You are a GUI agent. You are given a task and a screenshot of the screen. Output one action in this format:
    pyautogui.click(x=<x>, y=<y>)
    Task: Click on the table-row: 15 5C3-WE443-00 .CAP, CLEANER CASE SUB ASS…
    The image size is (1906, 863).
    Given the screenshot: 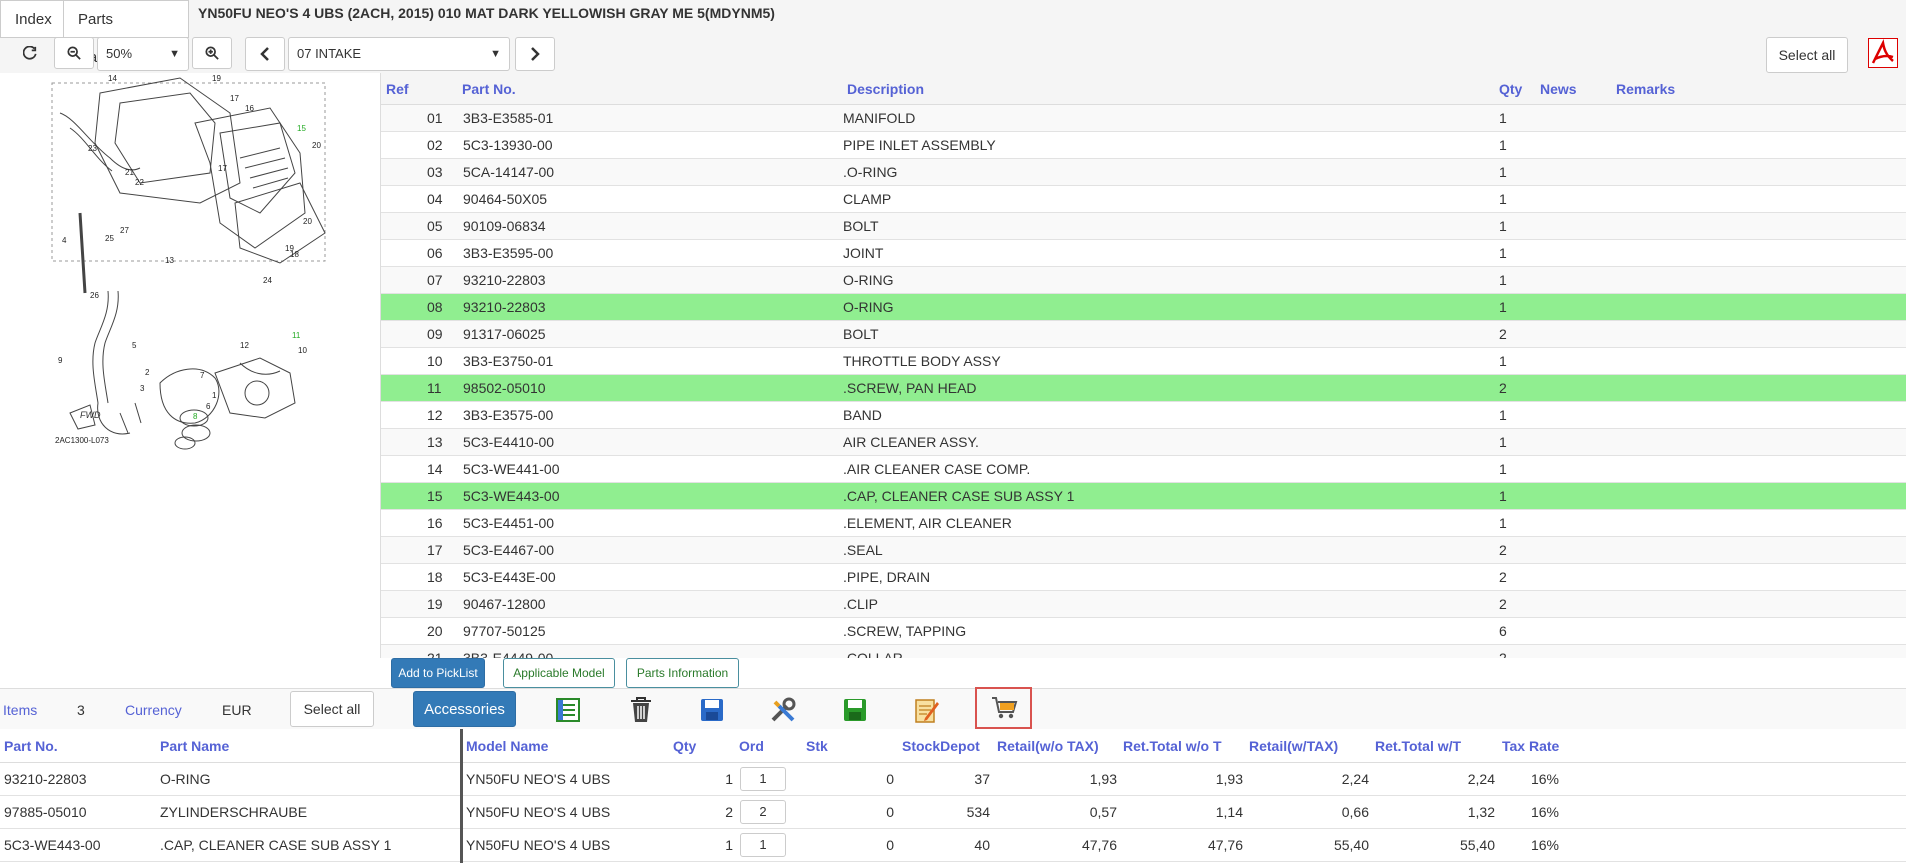 What is the action you would take?
    pyautogui.click(x=1143, y=496)
    